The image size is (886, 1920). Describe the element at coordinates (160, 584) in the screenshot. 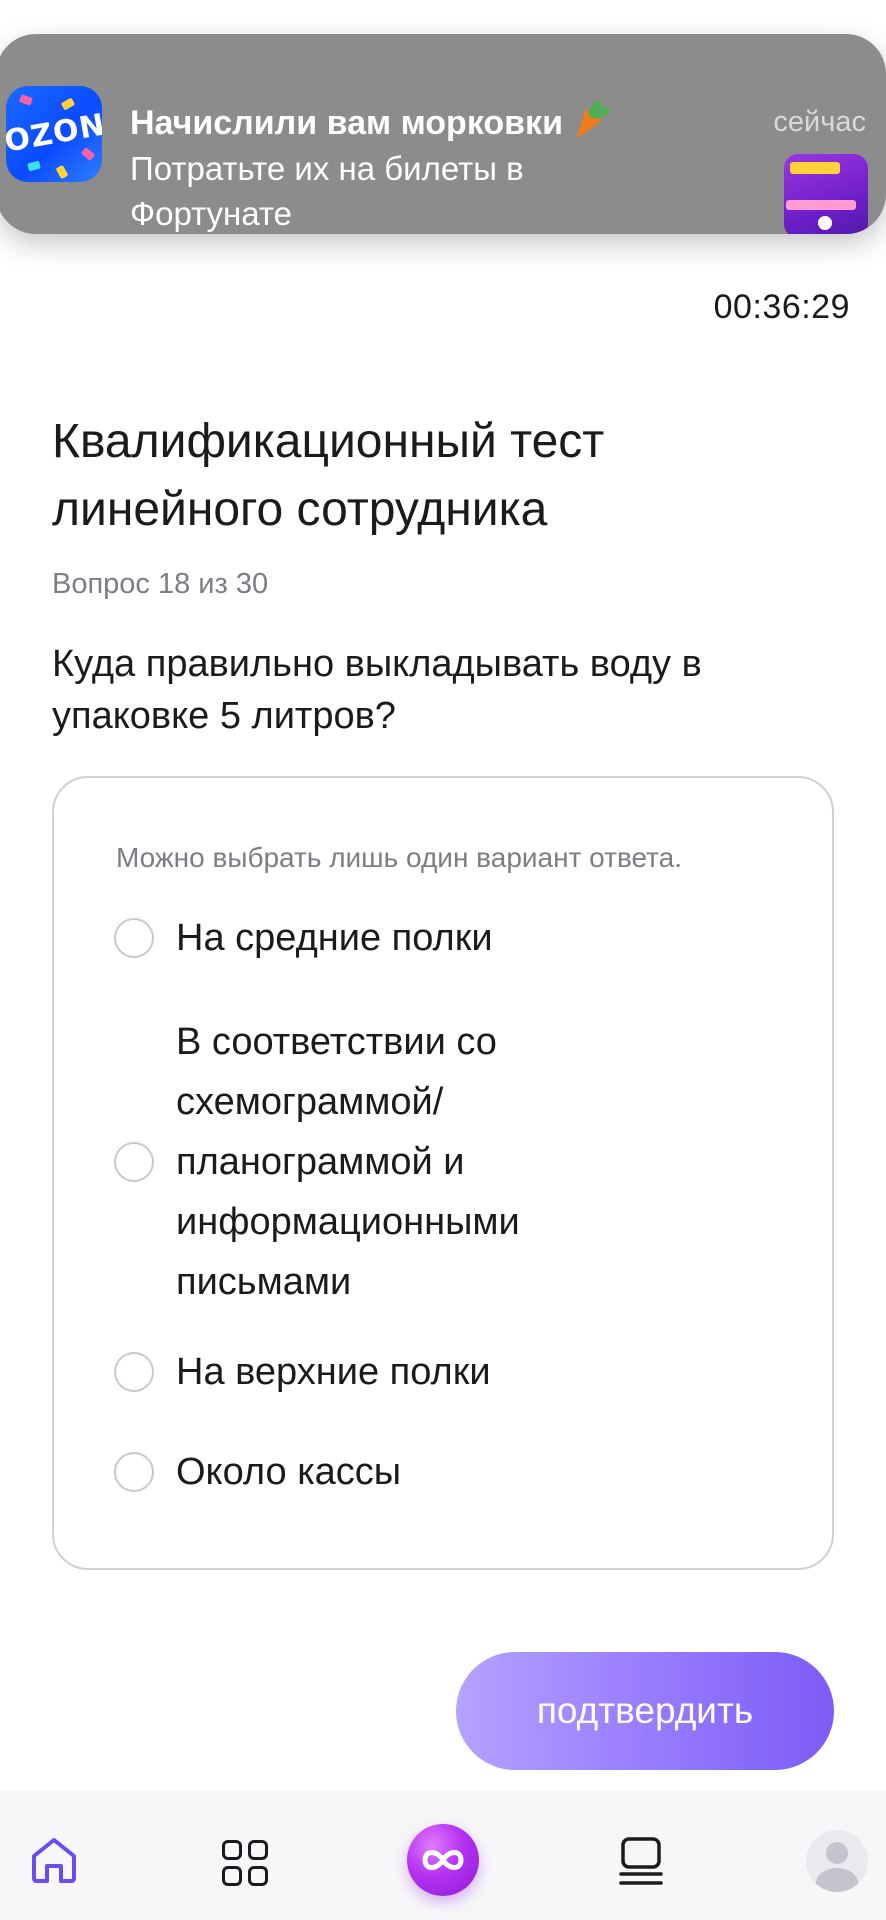

I see `question-counter: Вопрос 18 из 30` at that location.